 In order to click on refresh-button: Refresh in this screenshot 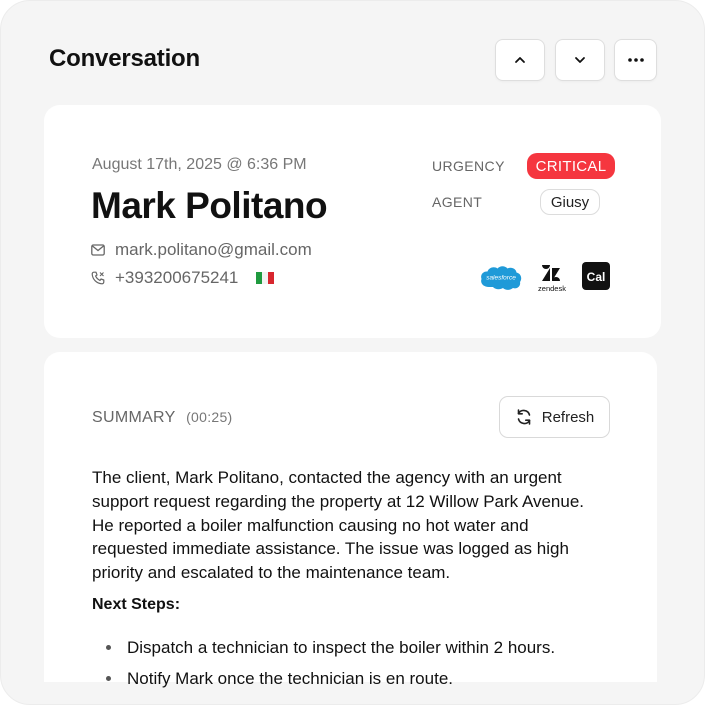, I will do `click(554, 417)`.